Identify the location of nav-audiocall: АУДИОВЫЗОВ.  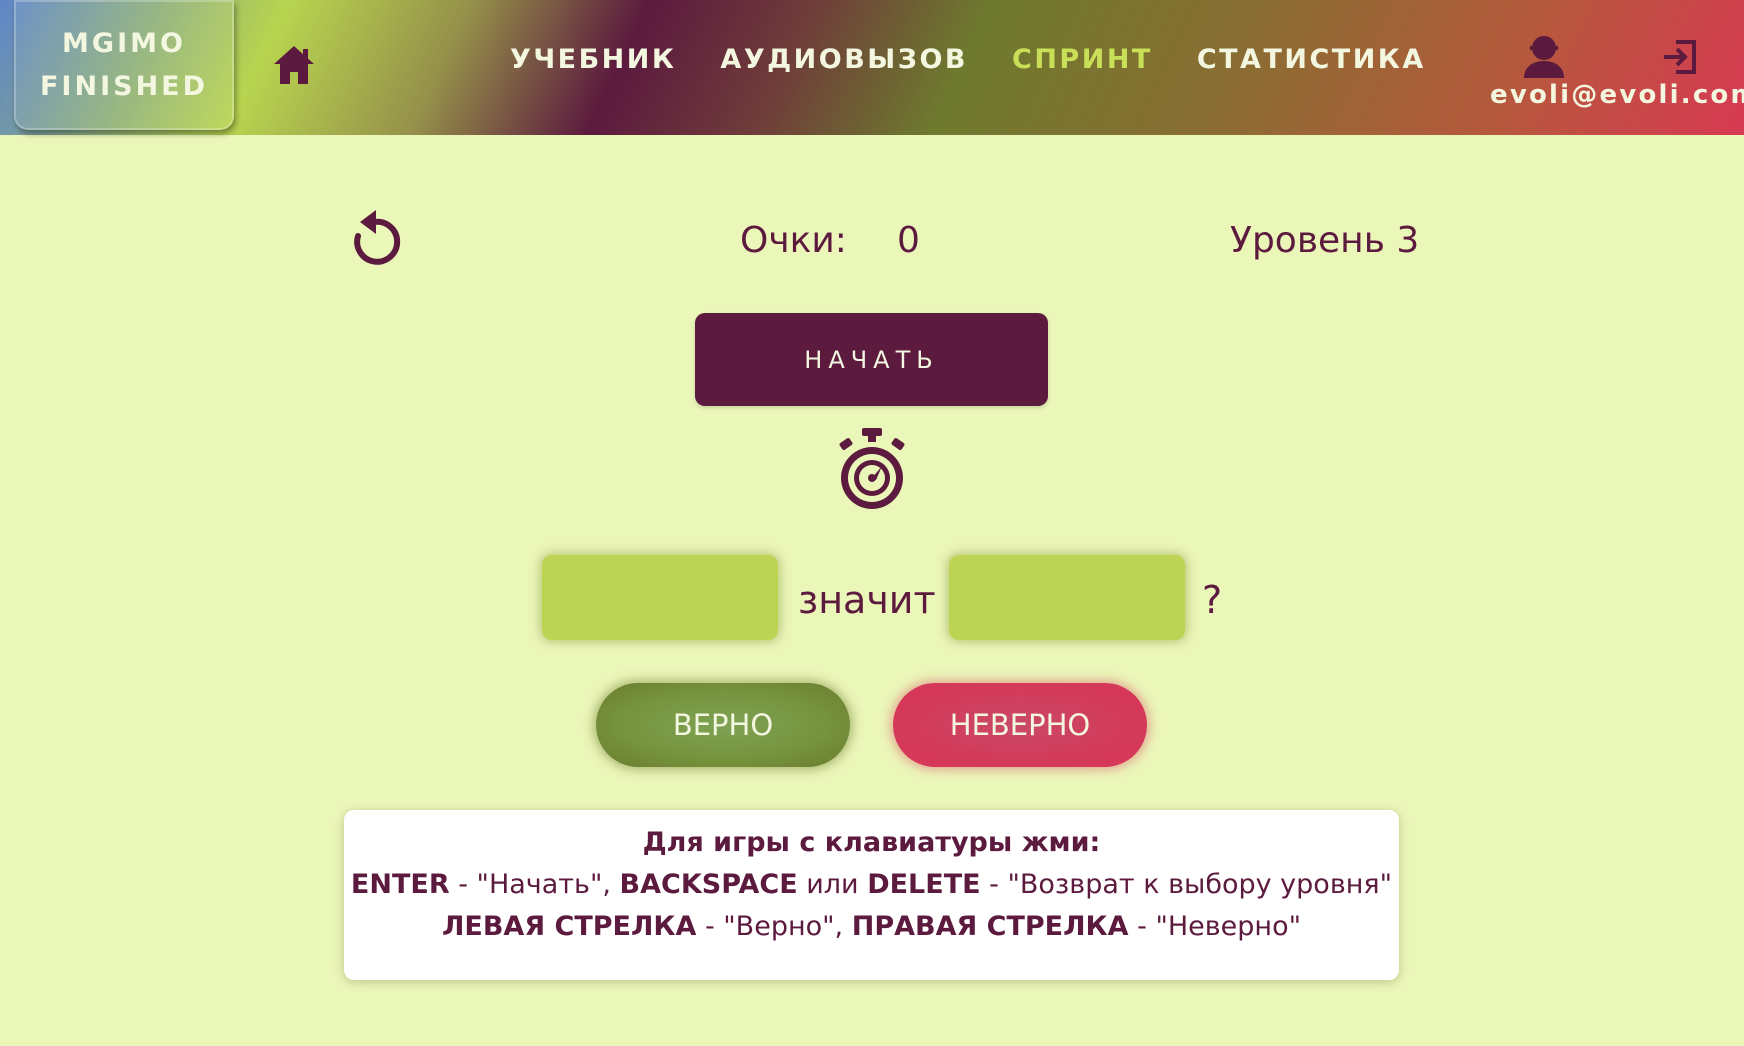
(844, 64).